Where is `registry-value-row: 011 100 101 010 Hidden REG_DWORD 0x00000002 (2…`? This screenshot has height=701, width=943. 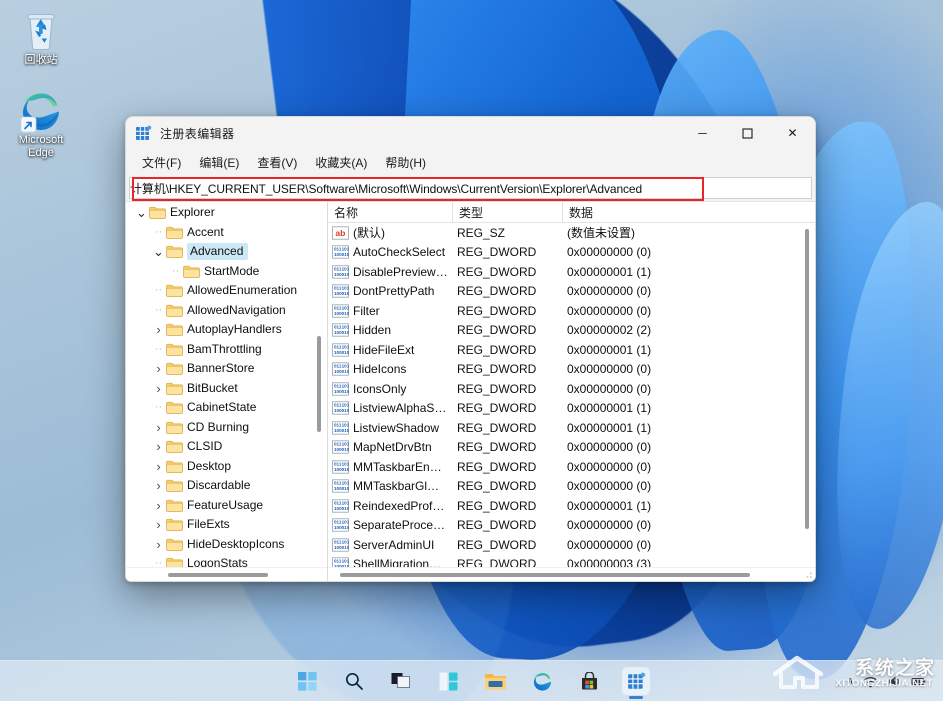
registry-value-row: 011 100 101 010 Hidden REG_DWORD 0x00000002 (2… is located at coordinates (571, 331).